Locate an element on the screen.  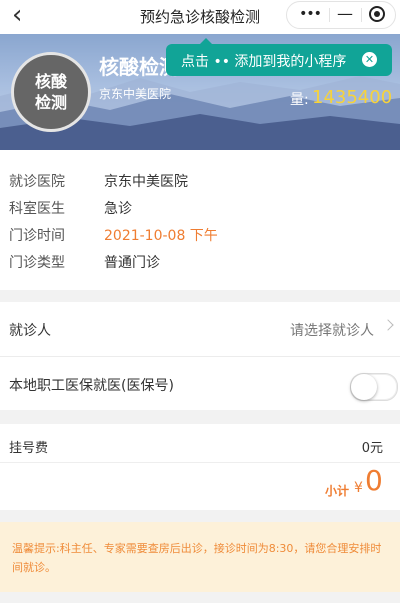
close-icon: ✕ is located at coordinates (369, 59).